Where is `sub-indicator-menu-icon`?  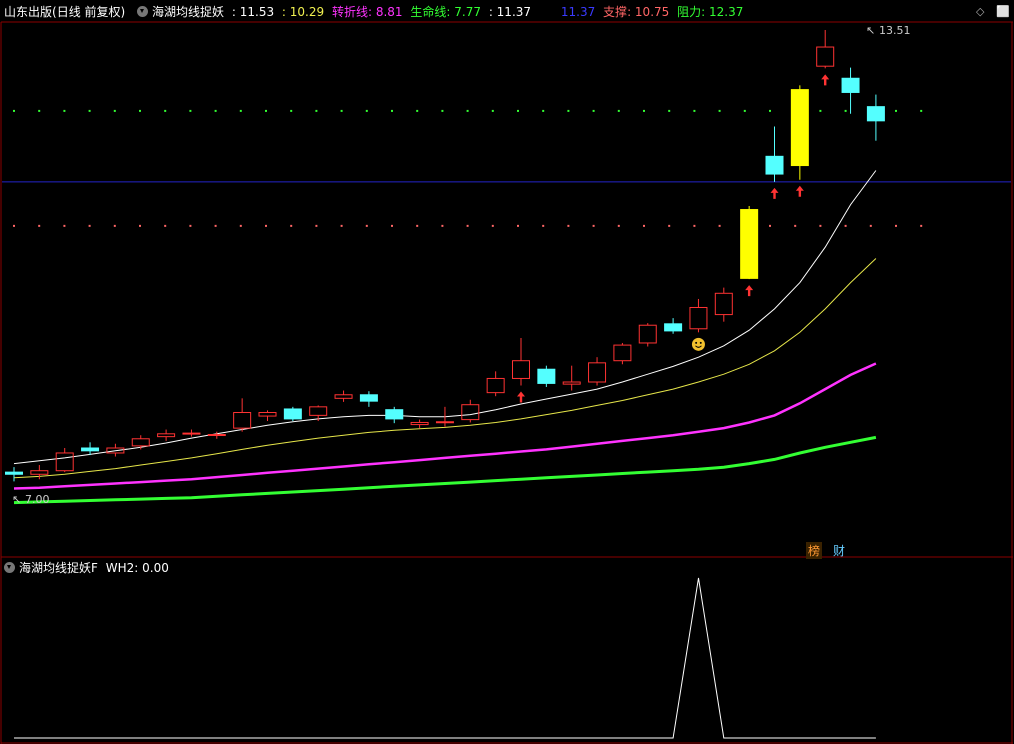
sub-indicator-menu-icon is located at coordinates (9, 567).